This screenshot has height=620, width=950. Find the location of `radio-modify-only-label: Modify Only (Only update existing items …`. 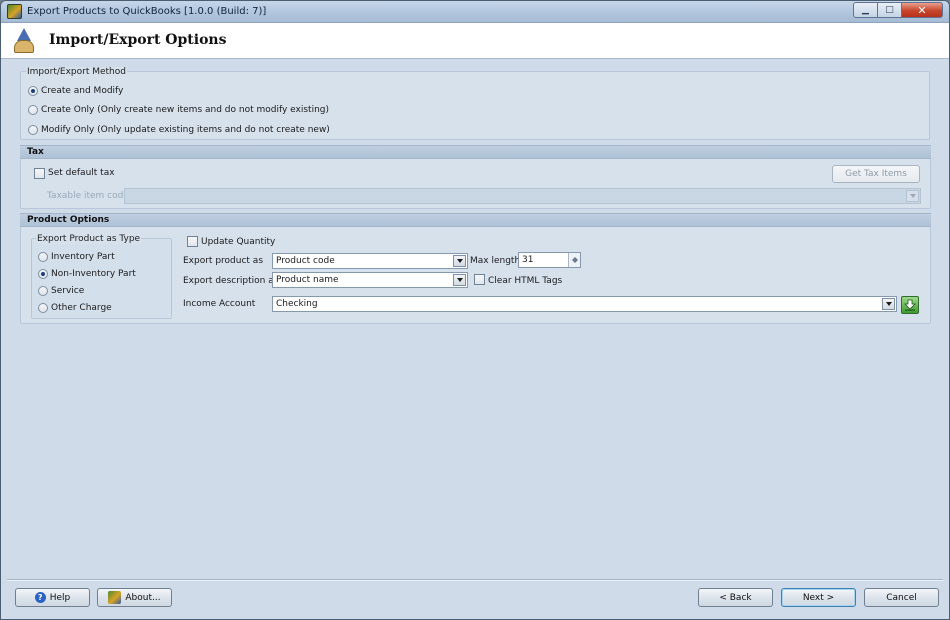

radio-modify-only-label: Modify Only (Only update existing items … is located at coordinates (185, 130).